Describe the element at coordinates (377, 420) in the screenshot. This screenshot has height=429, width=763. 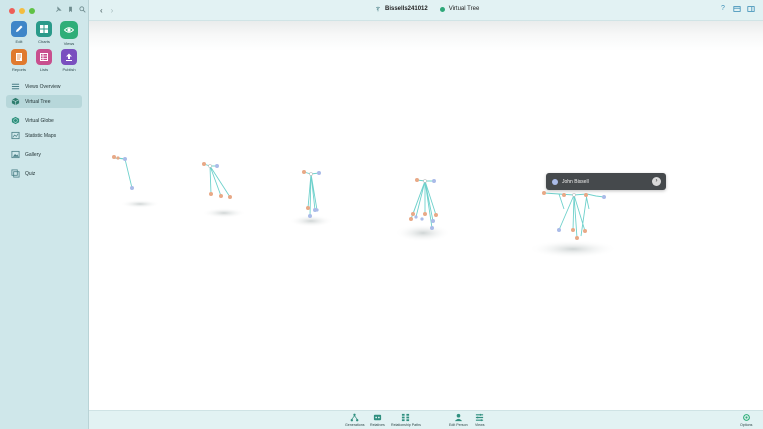
I see `relatives-button: Relatives` at that location.